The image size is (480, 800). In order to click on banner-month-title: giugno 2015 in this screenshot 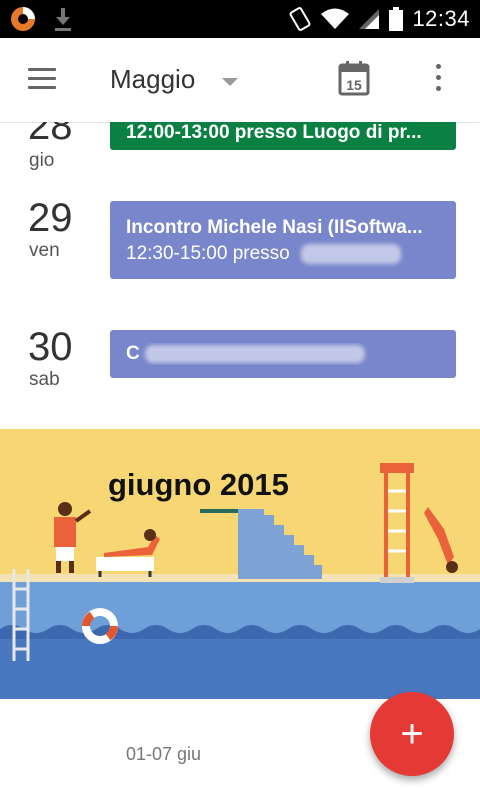, I will do `click(198, 484)`.